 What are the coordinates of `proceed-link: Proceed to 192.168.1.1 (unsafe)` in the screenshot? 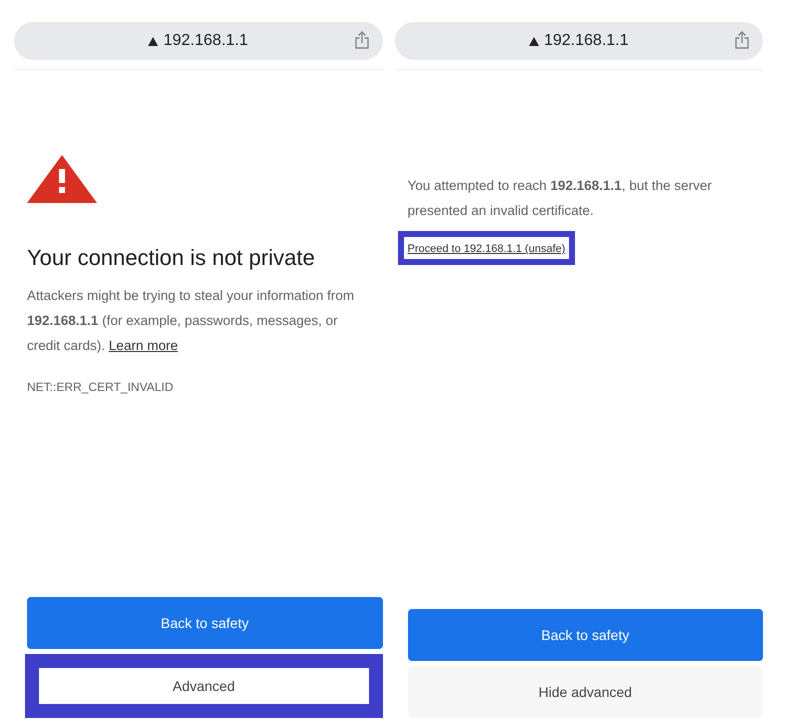 It's located at (487, 249).